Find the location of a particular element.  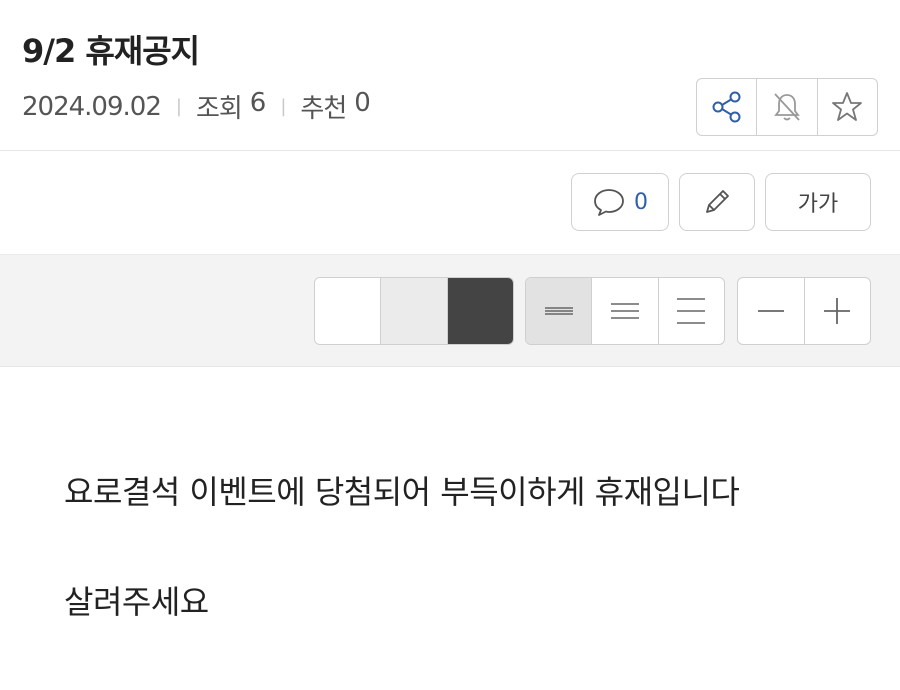

body-paragraph: 요로결석 이벤트에 당첨되어 부득이하게 휴재입니다 is located at coordinates (402, 492).